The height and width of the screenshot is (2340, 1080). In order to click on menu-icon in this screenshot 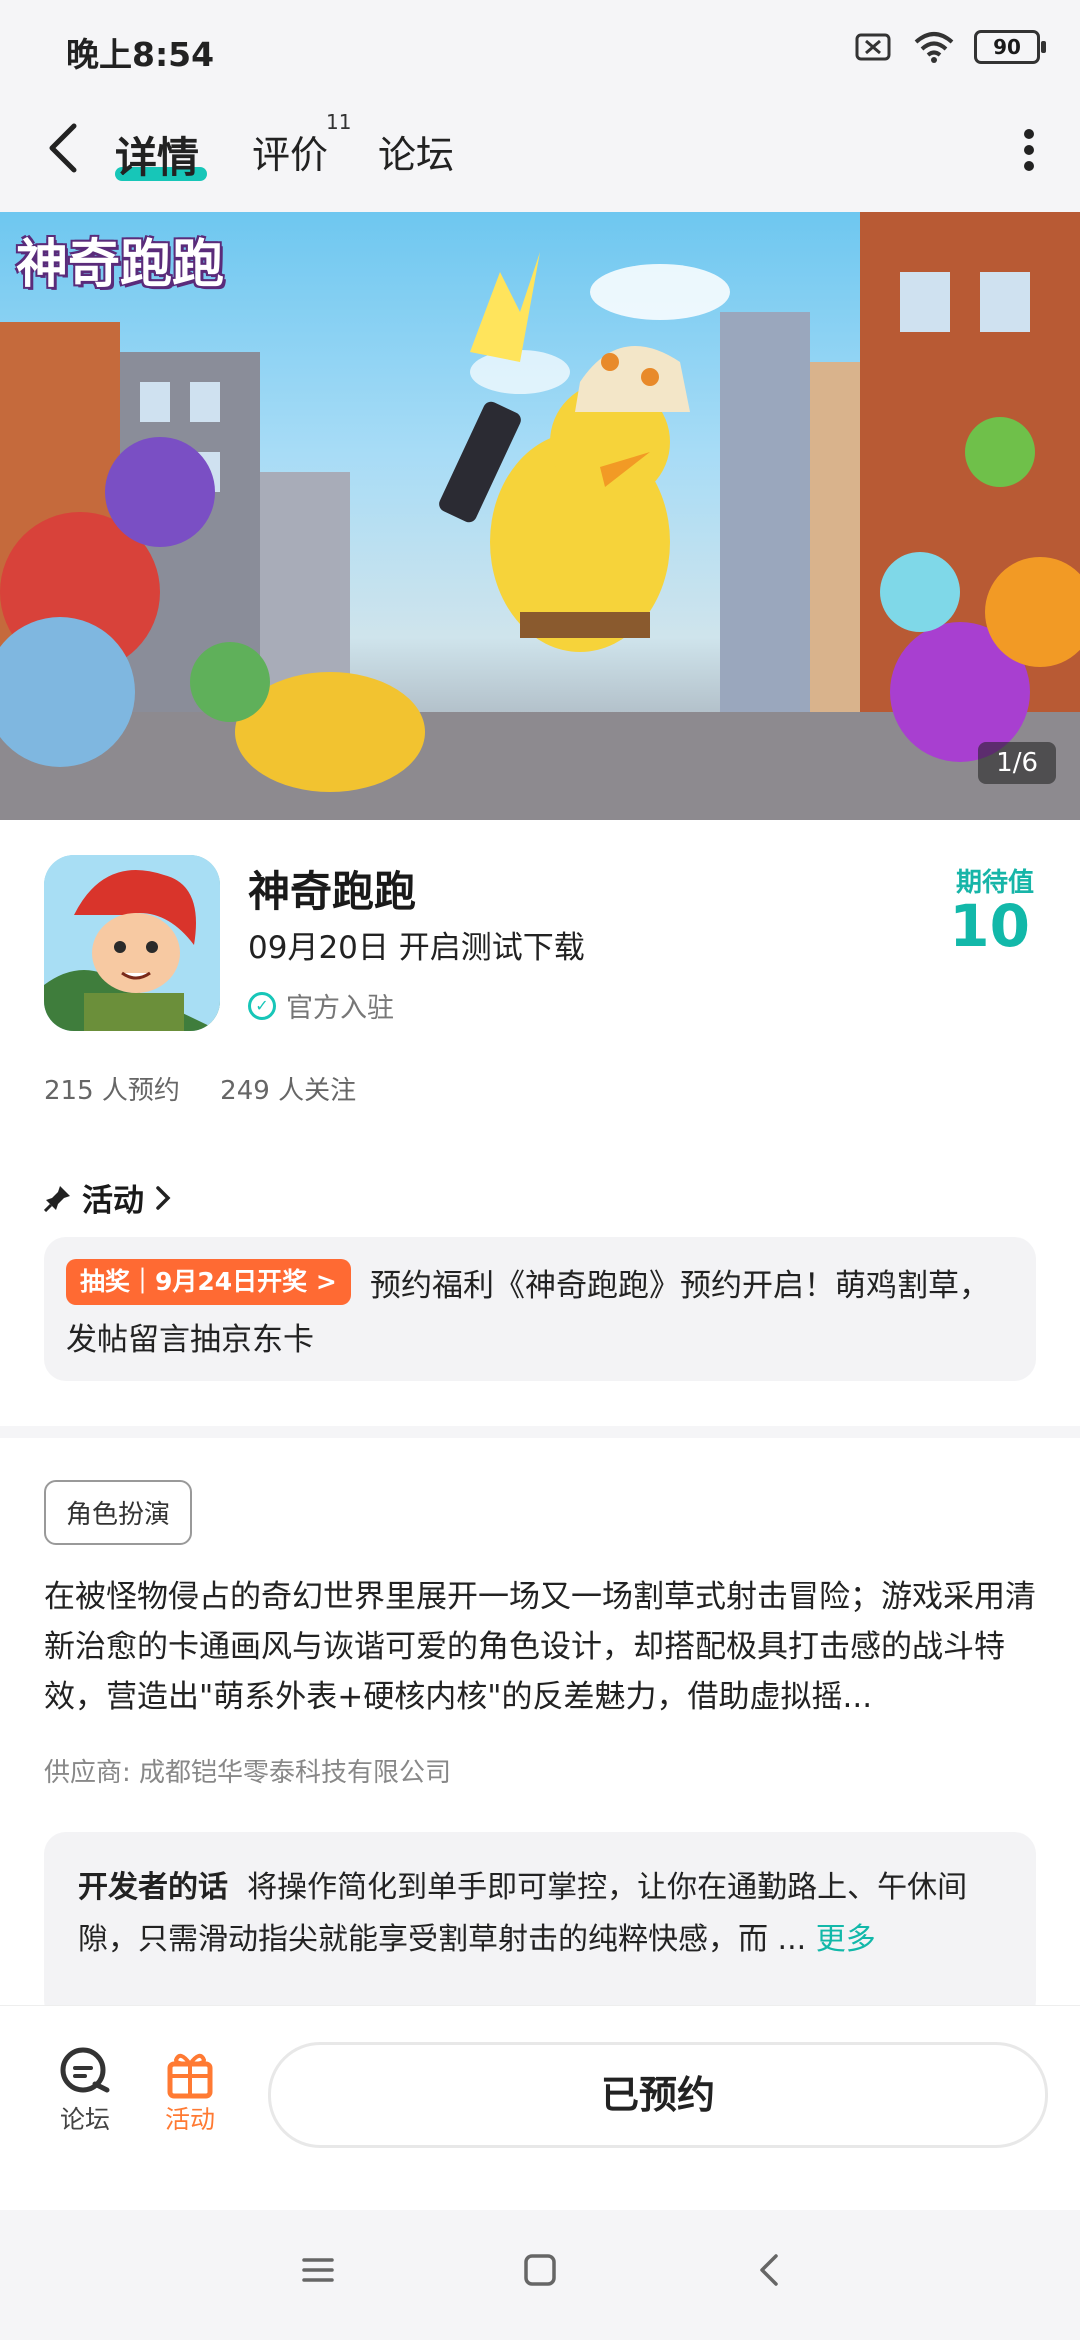, I will do `click(318, 2270)`.